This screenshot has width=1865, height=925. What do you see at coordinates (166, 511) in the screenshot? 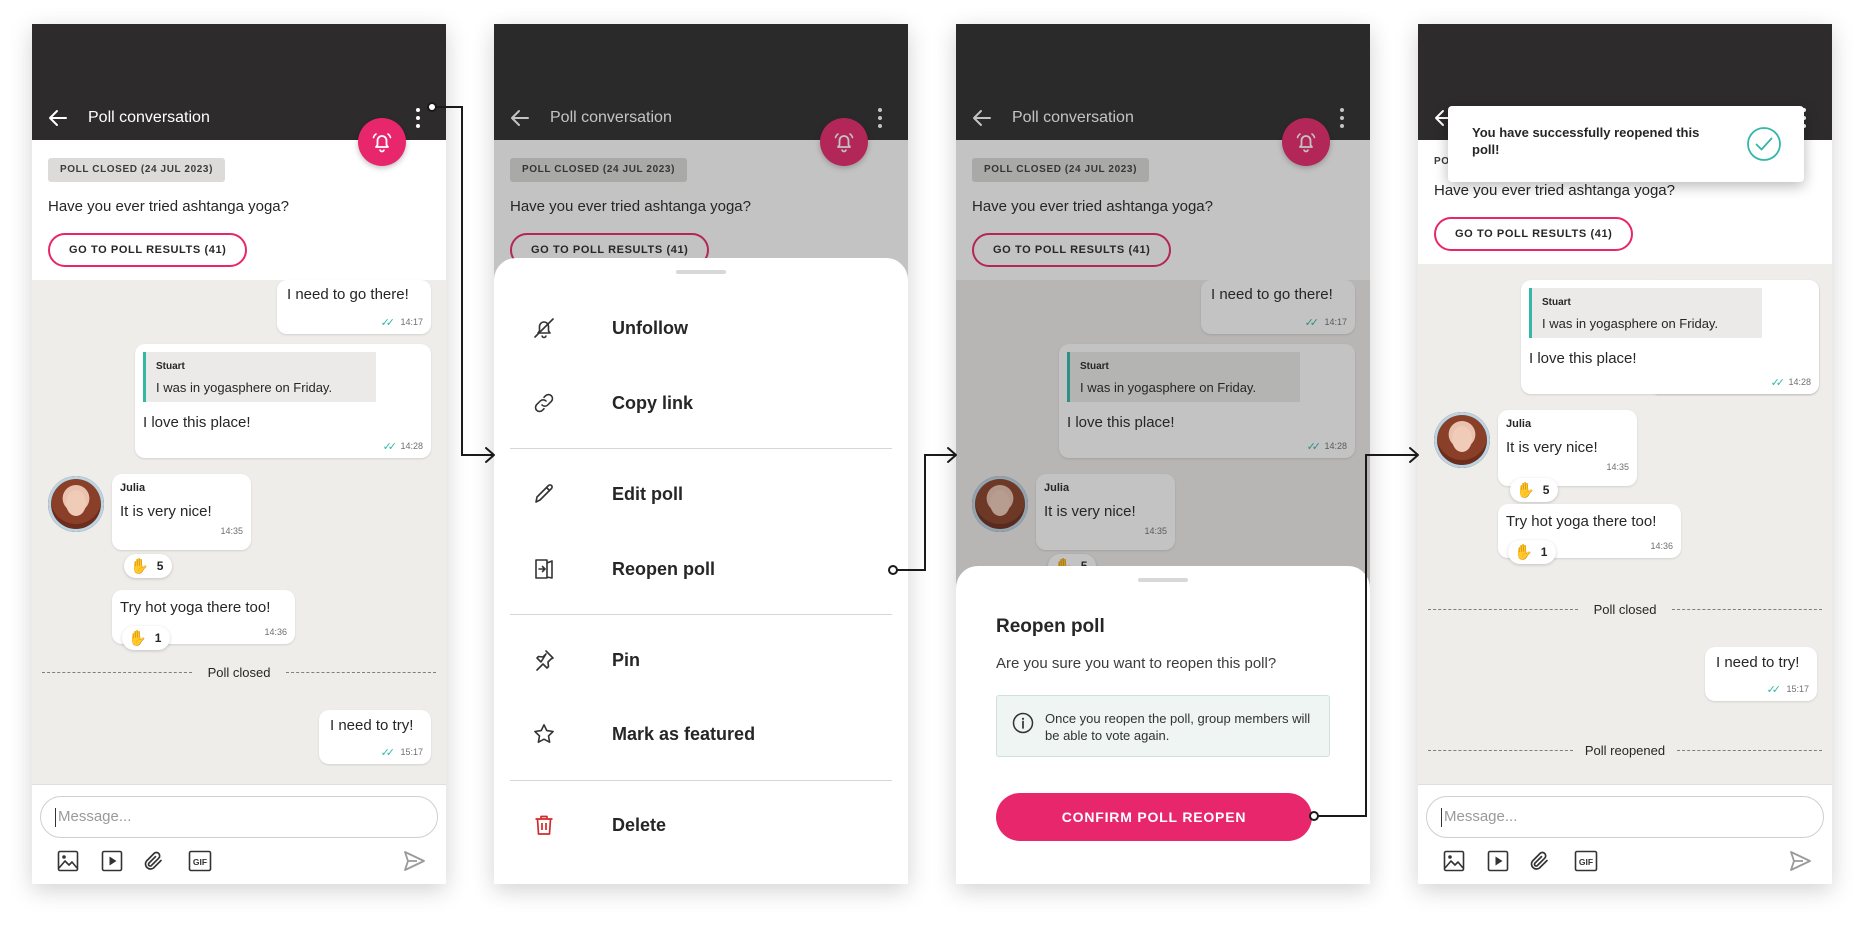
I see `message-text: It is very nice!` at bounding box center [166, 511].